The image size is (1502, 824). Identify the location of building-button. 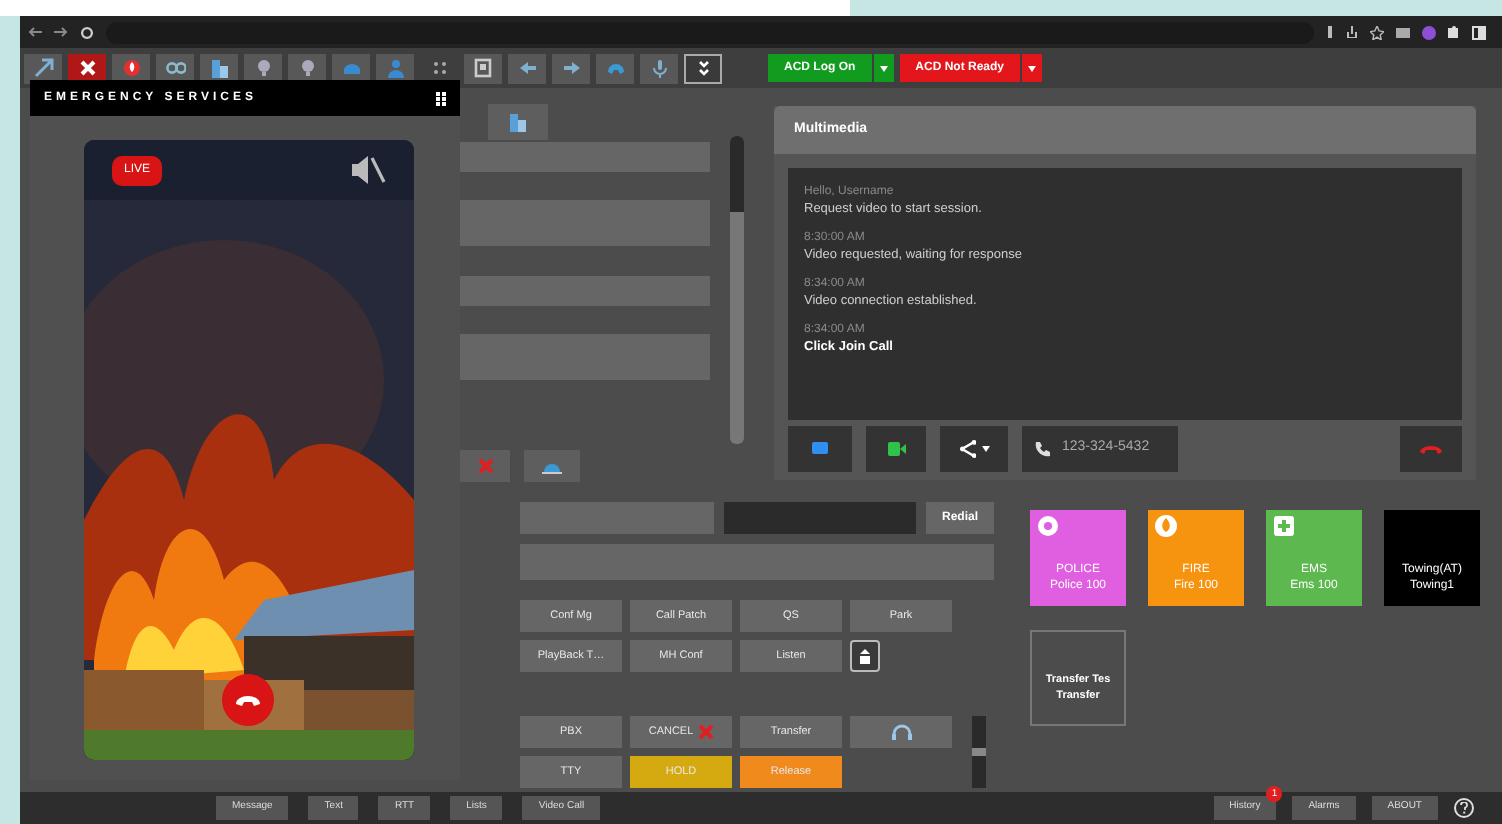
(518, 122).